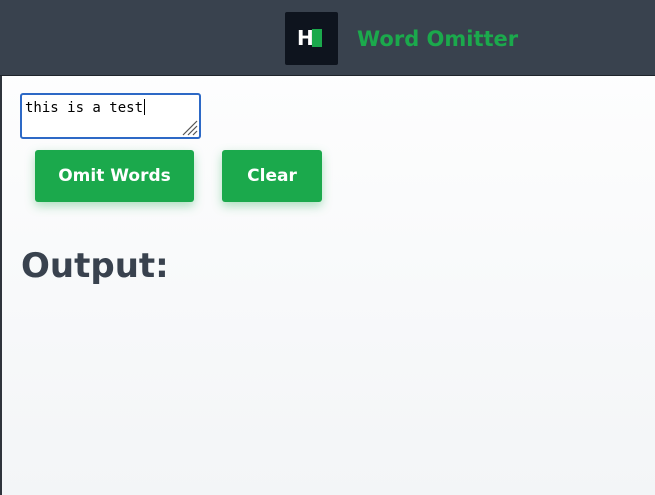 This screenshot has width=655, height=495. What do you see at coordinates (272, 176) in the screenshot?
I see `clear-button: Clear` at bounding box center [272, 176].